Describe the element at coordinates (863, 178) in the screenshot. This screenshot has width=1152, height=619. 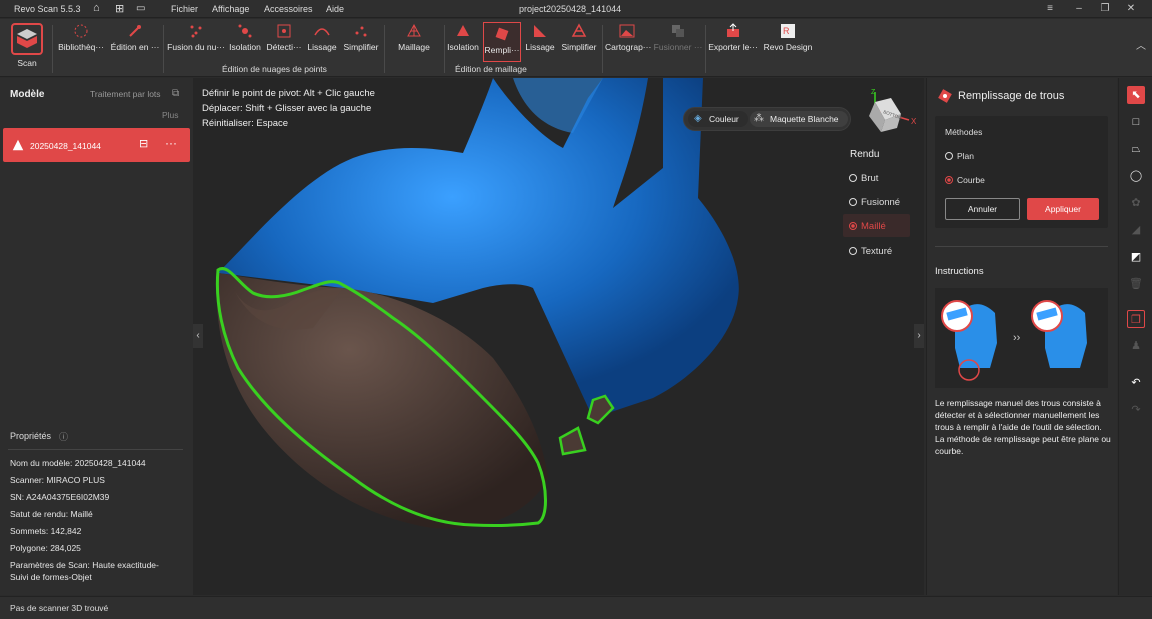
I see `render-raw: Brut` at that location.